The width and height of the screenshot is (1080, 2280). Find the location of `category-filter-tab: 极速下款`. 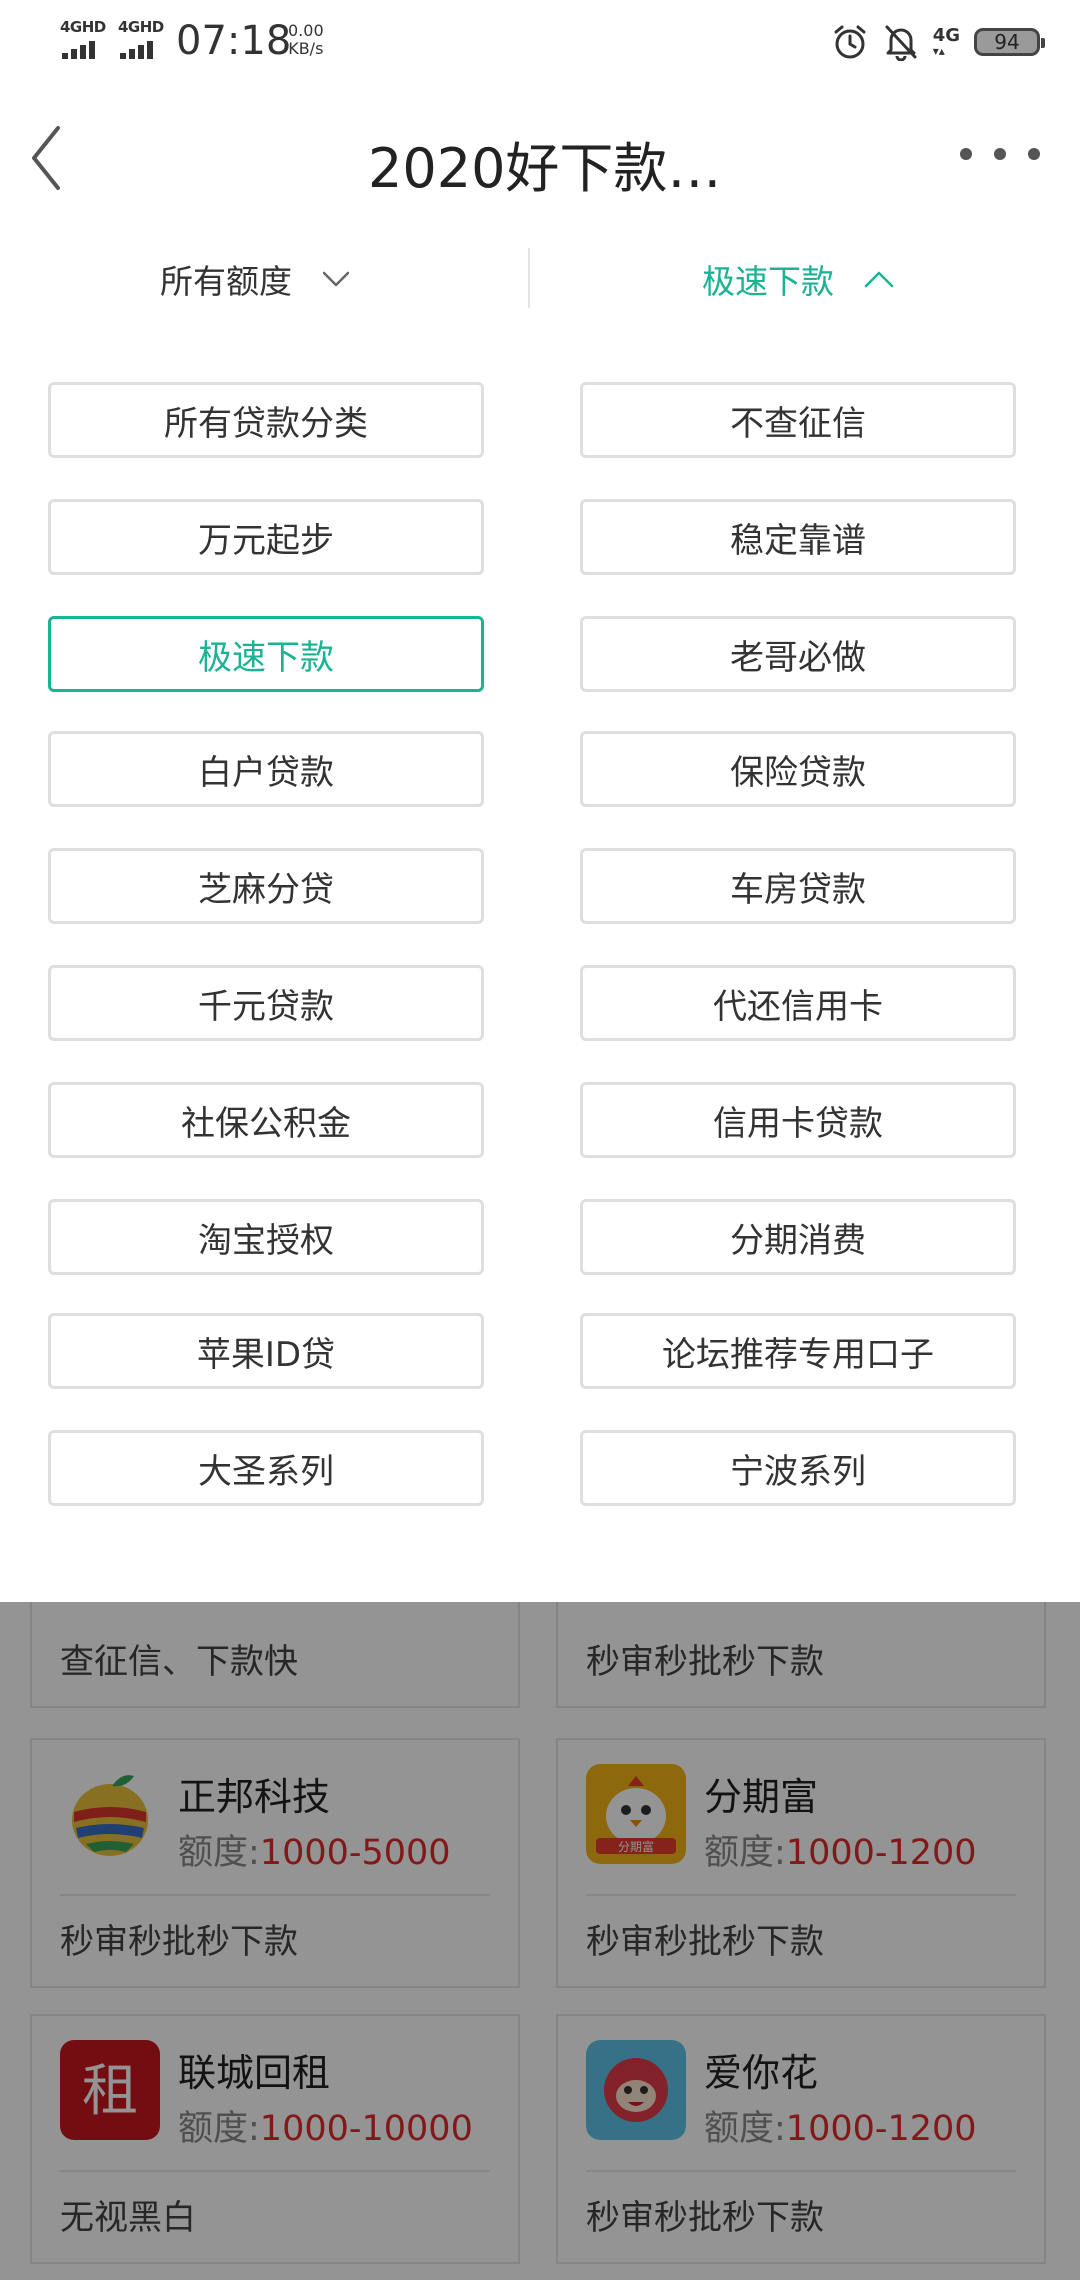

category-filter-tab: 极速下款 is located at coordinates (798, 279).